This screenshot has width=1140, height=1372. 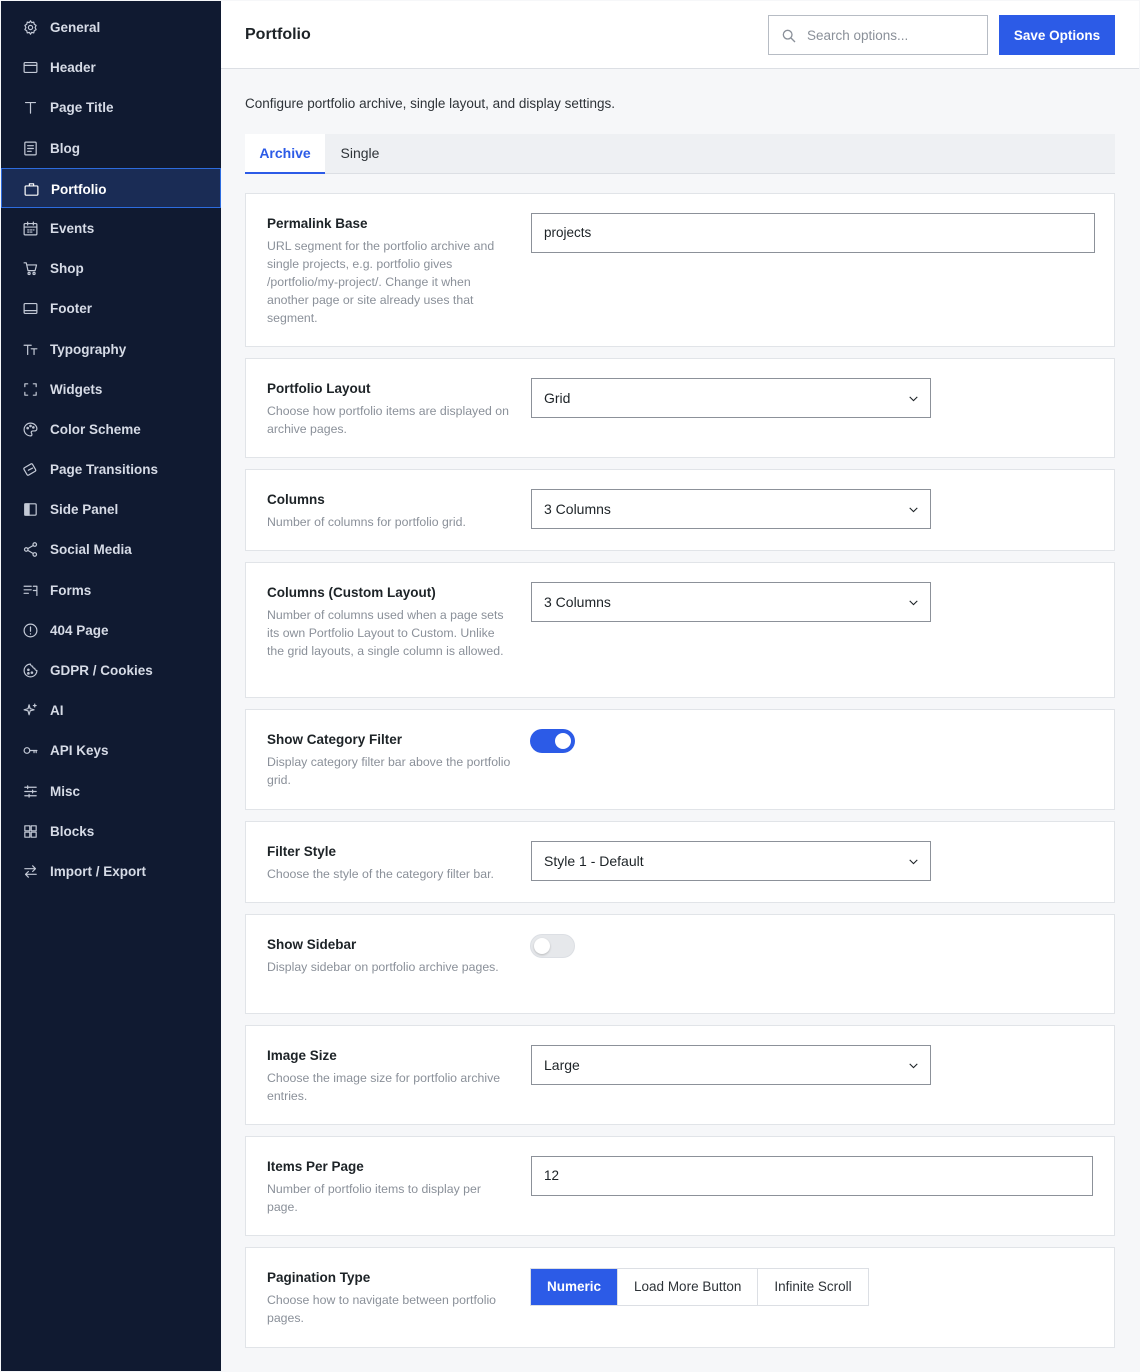 What do you see at coordinates (812, 1287) in the screenshot?
I see `pagination-option-infinite-scroll: Infinite Scroll` at bounding box center [812, 1287].